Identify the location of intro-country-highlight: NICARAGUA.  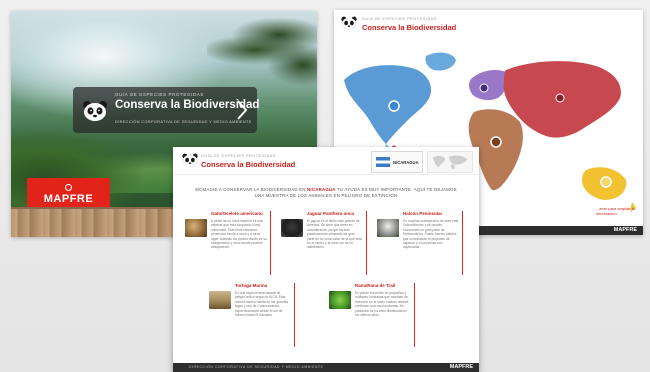
(321, 189).